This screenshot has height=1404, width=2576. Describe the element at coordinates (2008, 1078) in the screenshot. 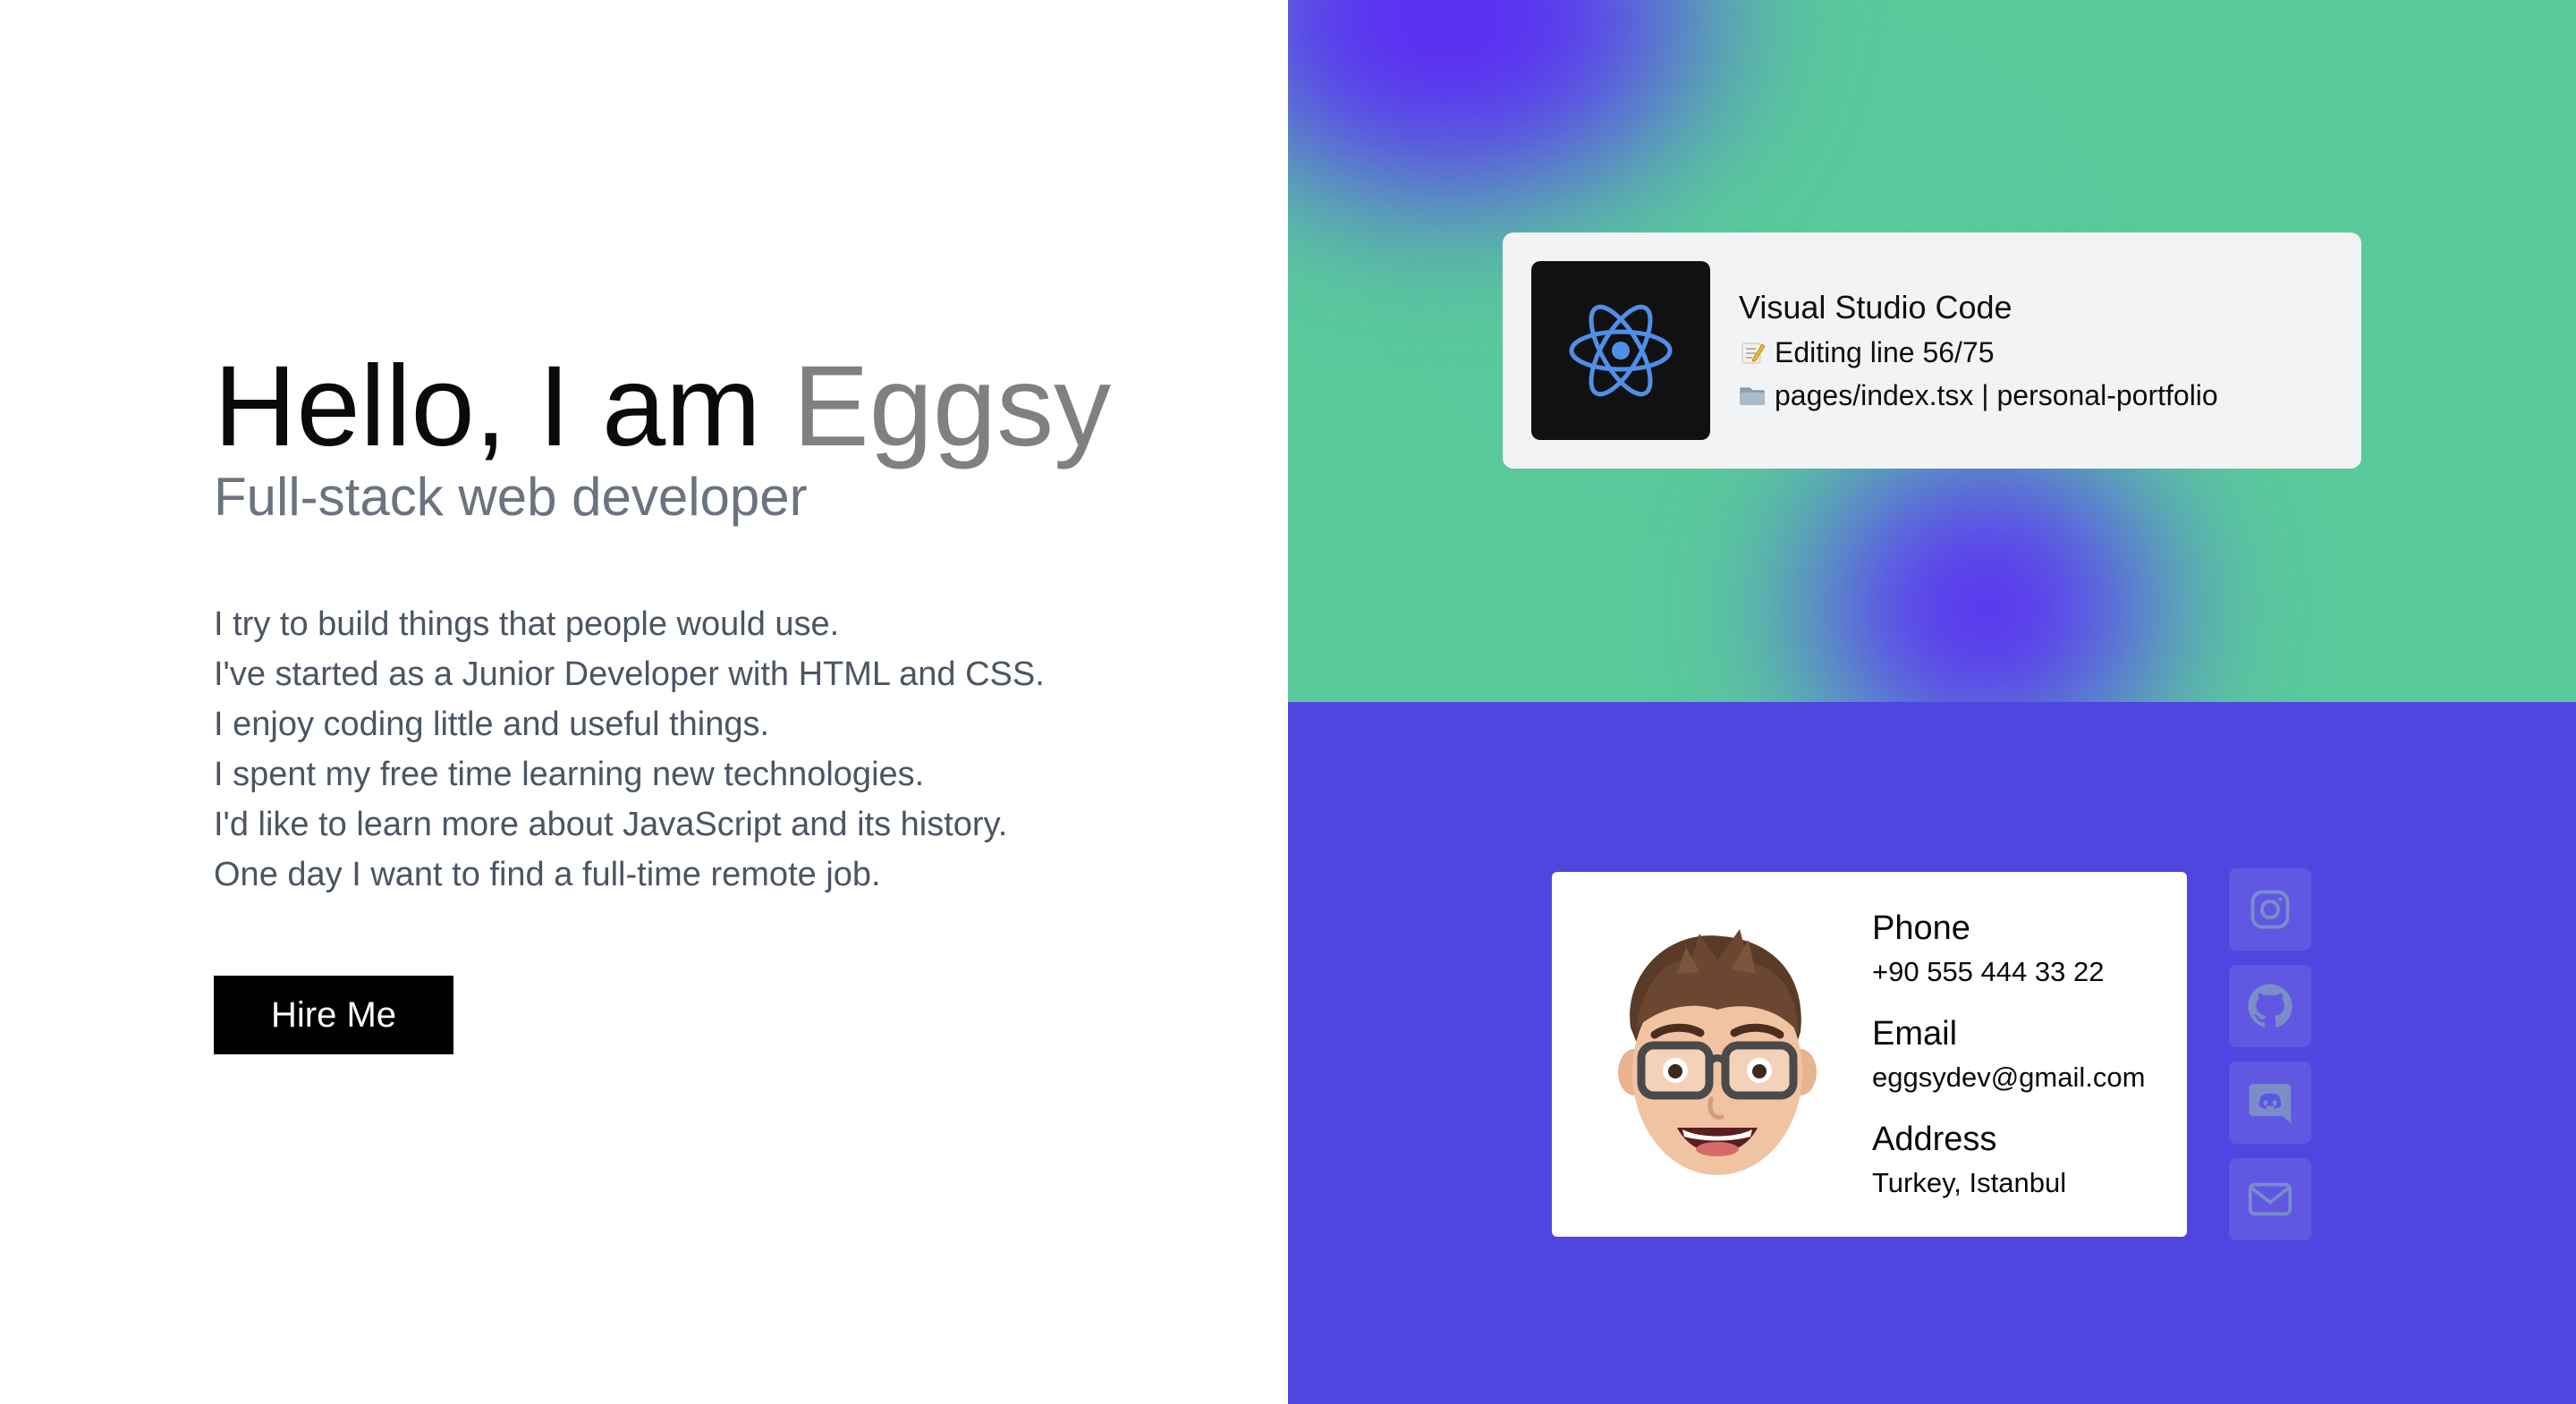

I see `email-value: eggsydev@gmail.com` at that location.